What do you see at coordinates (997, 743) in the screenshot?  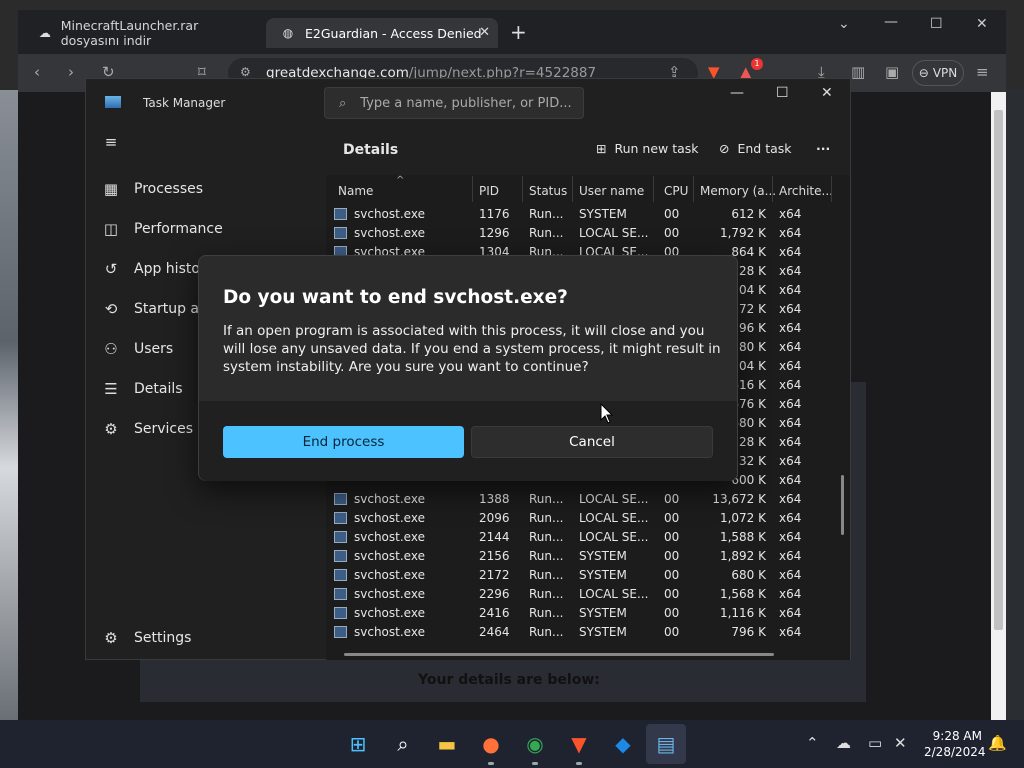 I see `notification-bell-icon: 🔔` at bounding box center [997, 743].